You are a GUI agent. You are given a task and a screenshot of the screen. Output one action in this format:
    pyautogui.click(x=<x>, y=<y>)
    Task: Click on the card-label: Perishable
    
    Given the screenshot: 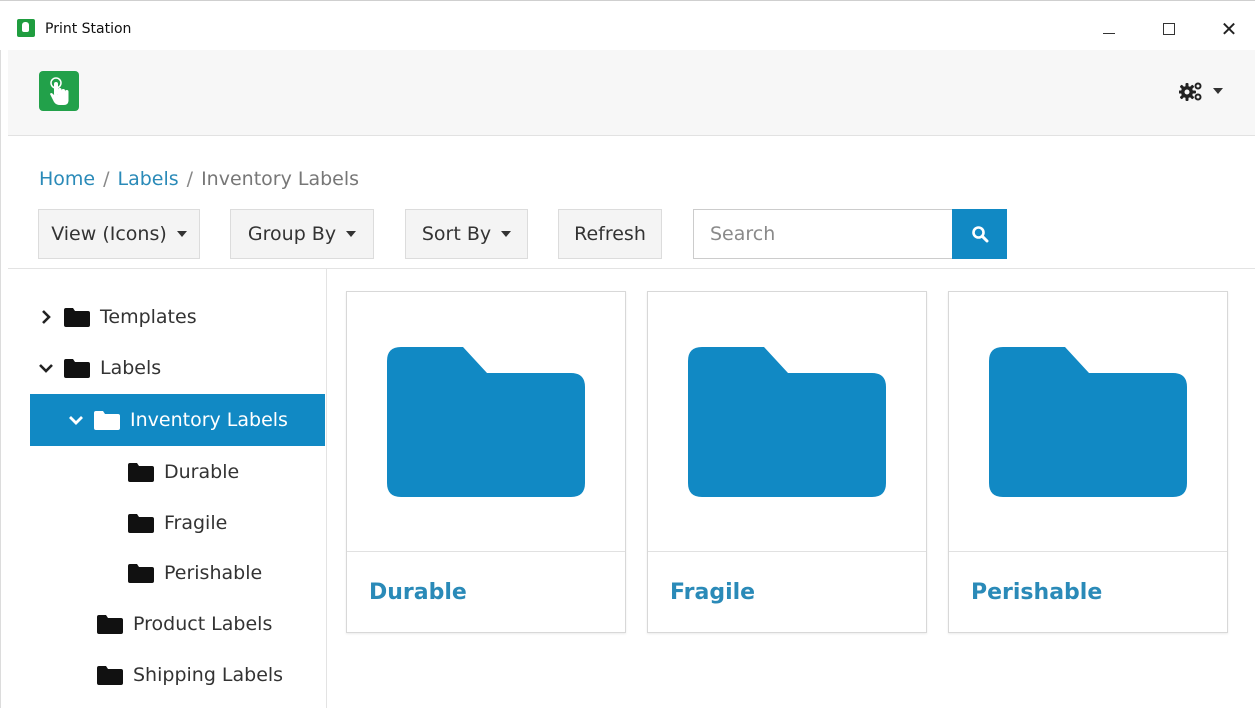 What is the action you would take?
    pyautogui.click(x=1036, y=592)
    